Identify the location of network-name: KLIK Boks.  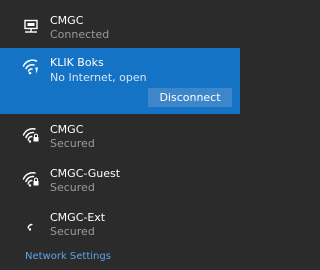
(77, 62).